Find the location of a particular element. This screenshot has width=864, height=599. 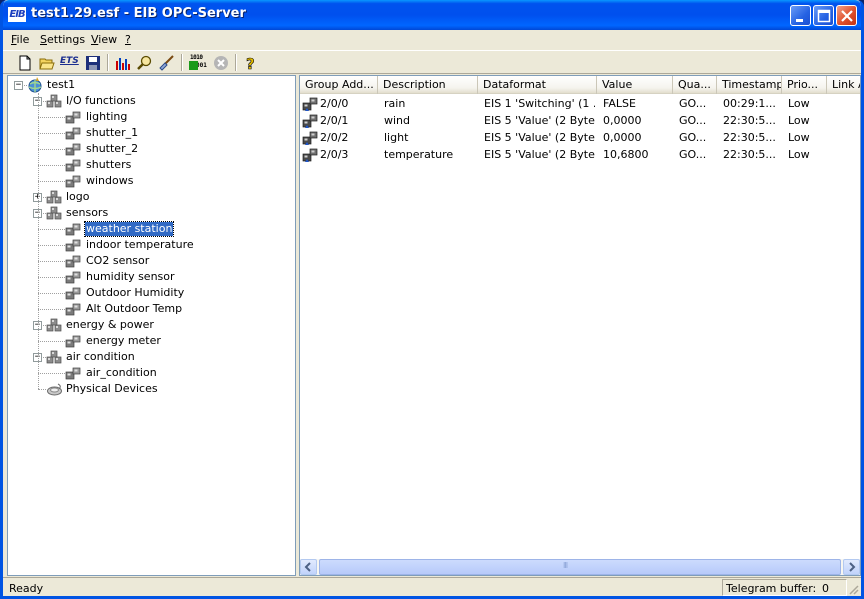

status-text: Ready is located at coordinates (26, 588).